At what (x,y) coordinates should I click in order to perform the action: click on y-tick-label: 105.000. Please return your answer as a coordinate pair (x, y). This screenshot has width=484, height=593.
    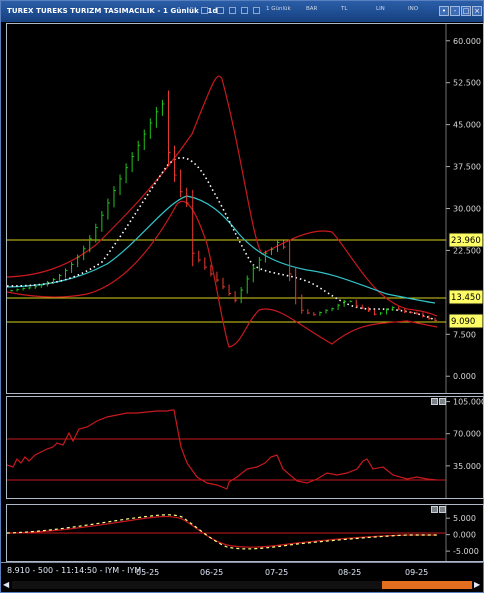
    Looking at the image, I should click on (468, 402).